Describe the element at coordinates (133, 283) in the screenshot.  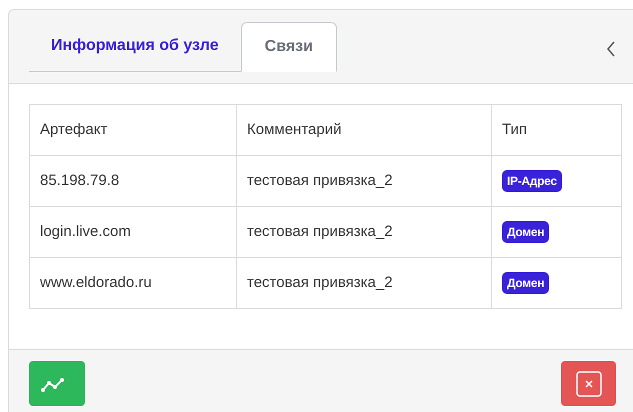
I see `table-cell: www.eldorado.ru` at that location.